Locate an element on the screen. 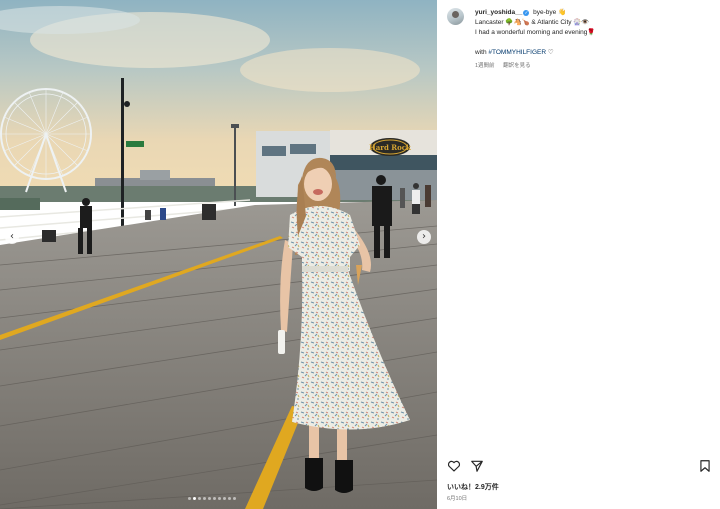  hashtag-link: #TOMMYHILFIGER is located at coordinates (517, 52).